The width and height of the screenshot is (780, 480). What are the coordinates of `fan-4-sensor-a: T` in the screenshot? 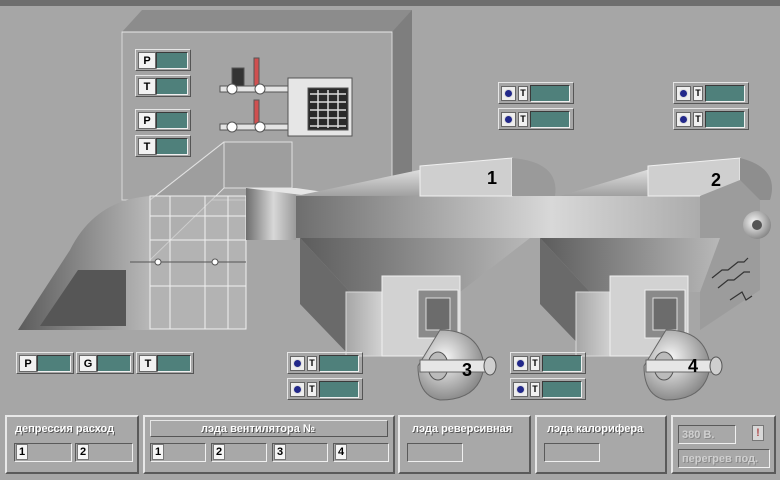 It's located at (548, 363).